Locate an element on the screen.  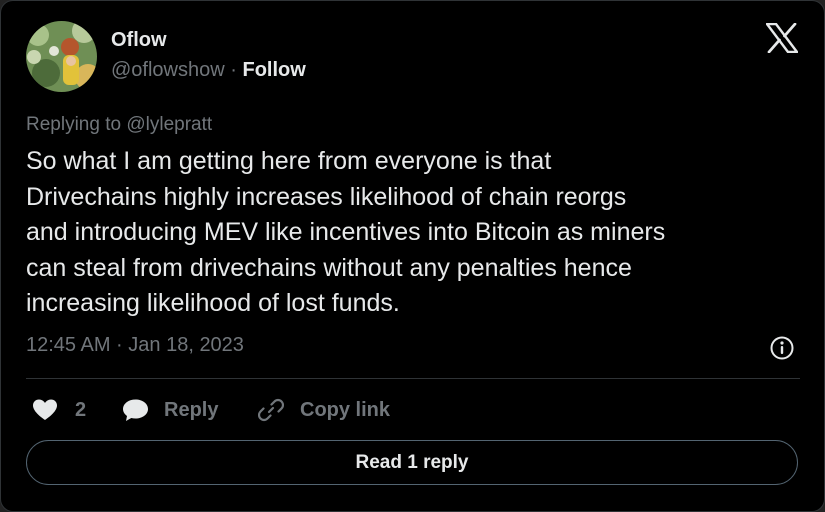
avatar is located at coordinates (61, 56).